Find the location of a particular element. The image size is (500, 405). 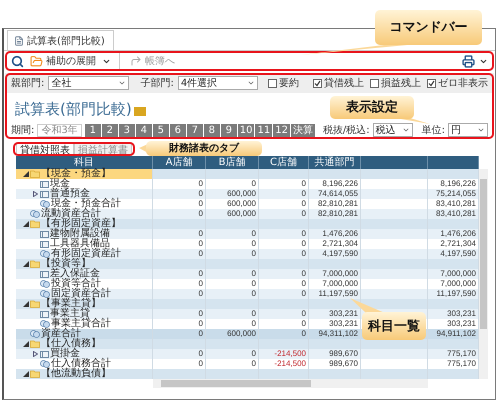

table-row: 差入保証金 0 0 0 7,000,000 7,000,000 is located at coordinates (247, 274).